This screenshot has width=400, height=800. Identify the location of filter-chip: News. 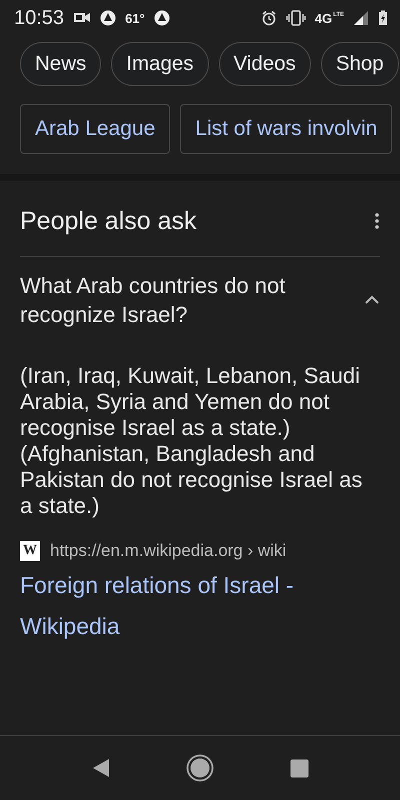
(61, 64).